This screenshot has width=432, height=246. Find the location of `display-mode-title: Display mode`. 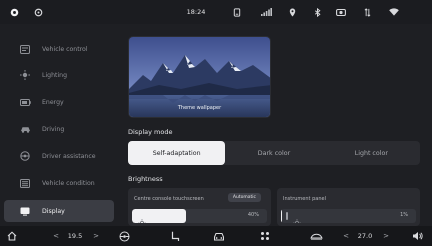

display-mode-title: Display mode is located at coordinates (150, 132).